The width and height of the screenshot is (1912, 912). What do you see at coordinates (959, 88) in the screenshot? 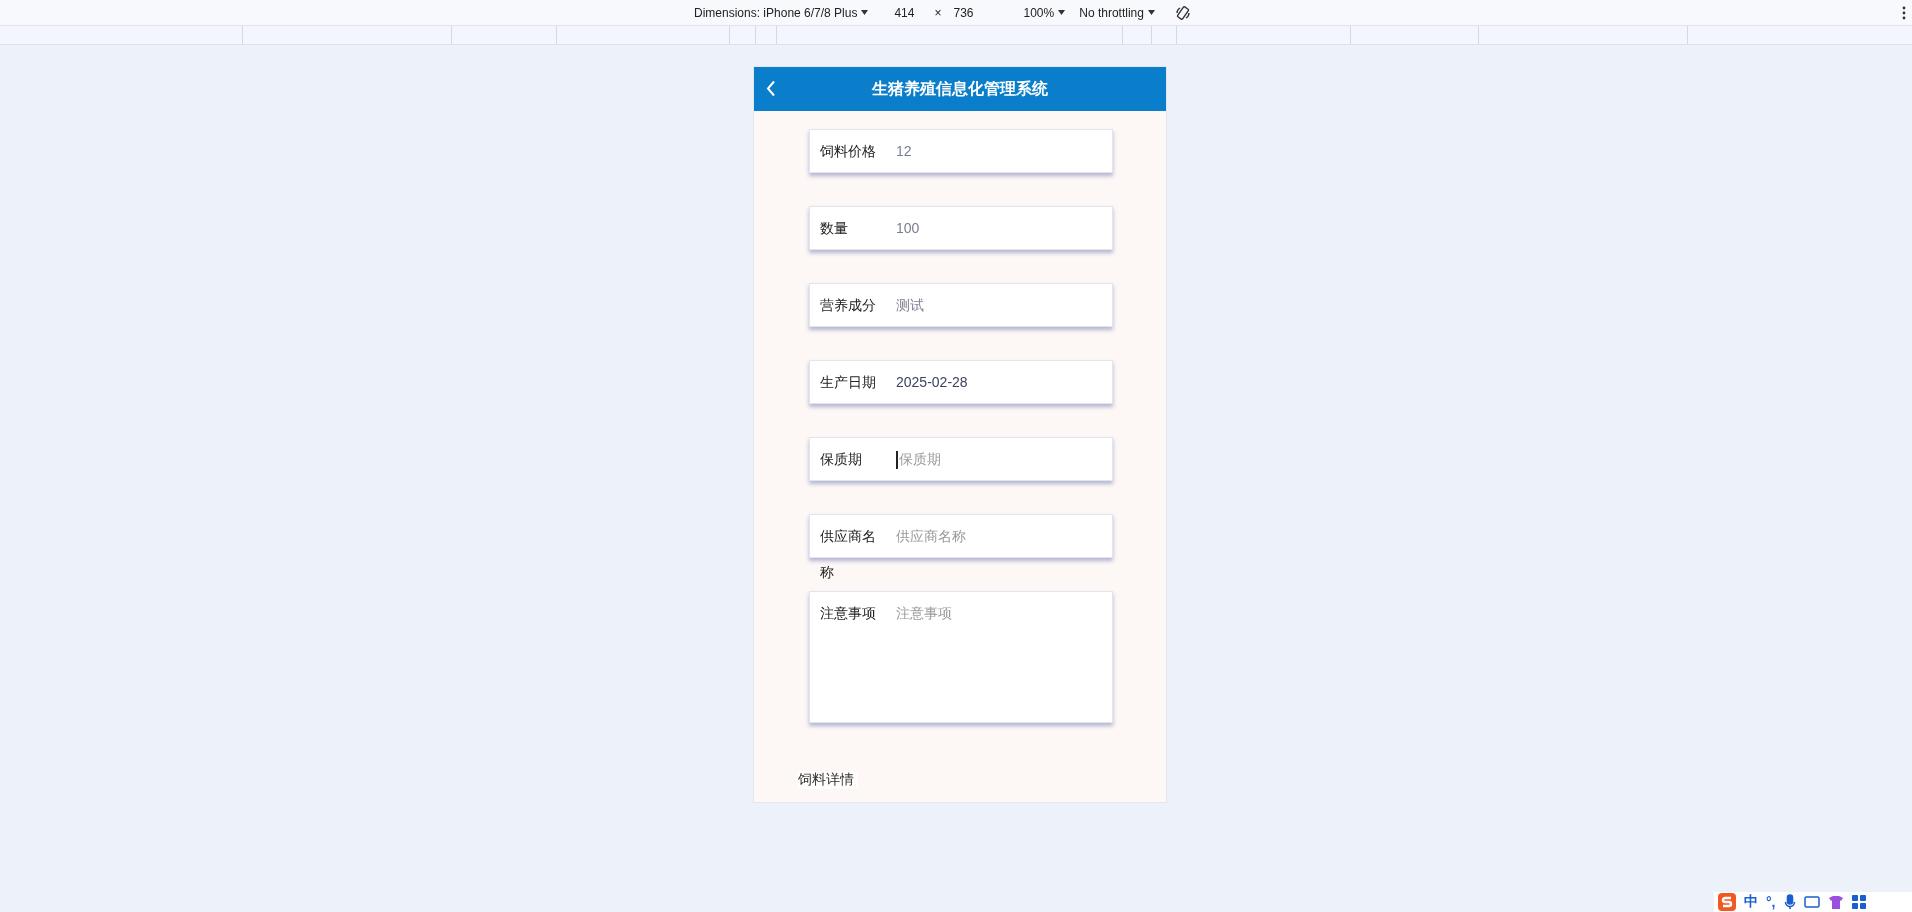
I see `app-title: 生猪养殖信息化管理系统` at bounding box center [959, 88].